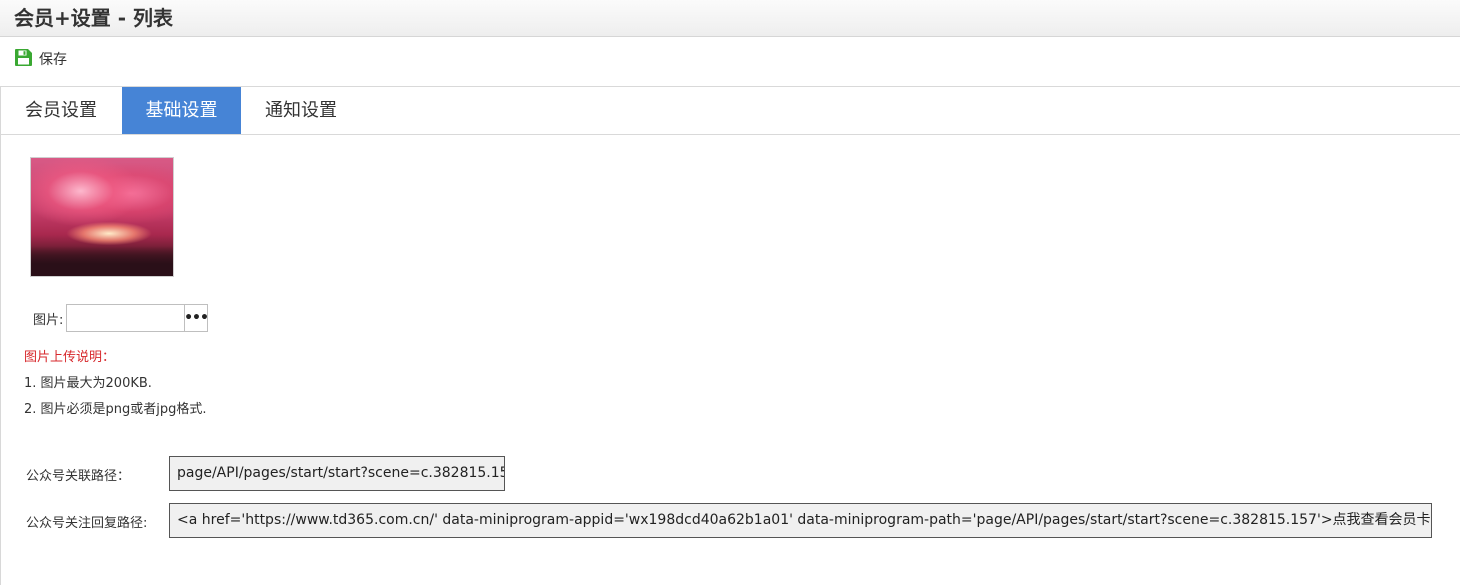  What do you see at coordinates (93, 18) in the screenshot?
I see `page-title: 会员+设置 - 列表` at bounding box center [93, 18].